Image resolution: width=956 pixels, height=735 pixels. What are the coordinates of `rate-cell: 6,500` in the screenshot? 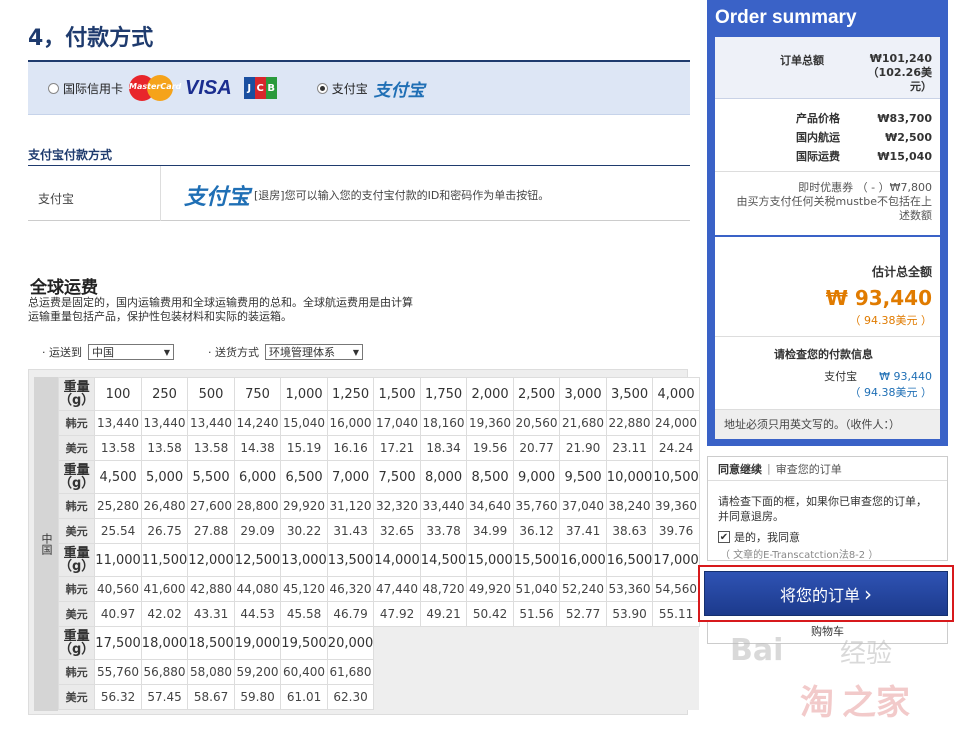 It's located at (304, 477).